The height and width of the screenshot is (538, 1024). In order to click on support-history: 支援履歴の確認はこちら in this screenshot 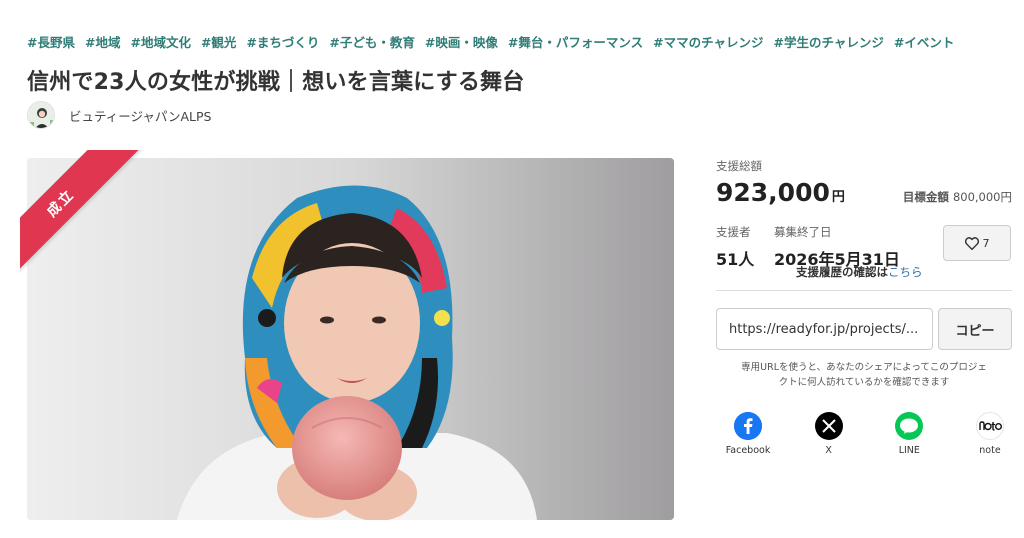, I will do `click(859, 272)`.